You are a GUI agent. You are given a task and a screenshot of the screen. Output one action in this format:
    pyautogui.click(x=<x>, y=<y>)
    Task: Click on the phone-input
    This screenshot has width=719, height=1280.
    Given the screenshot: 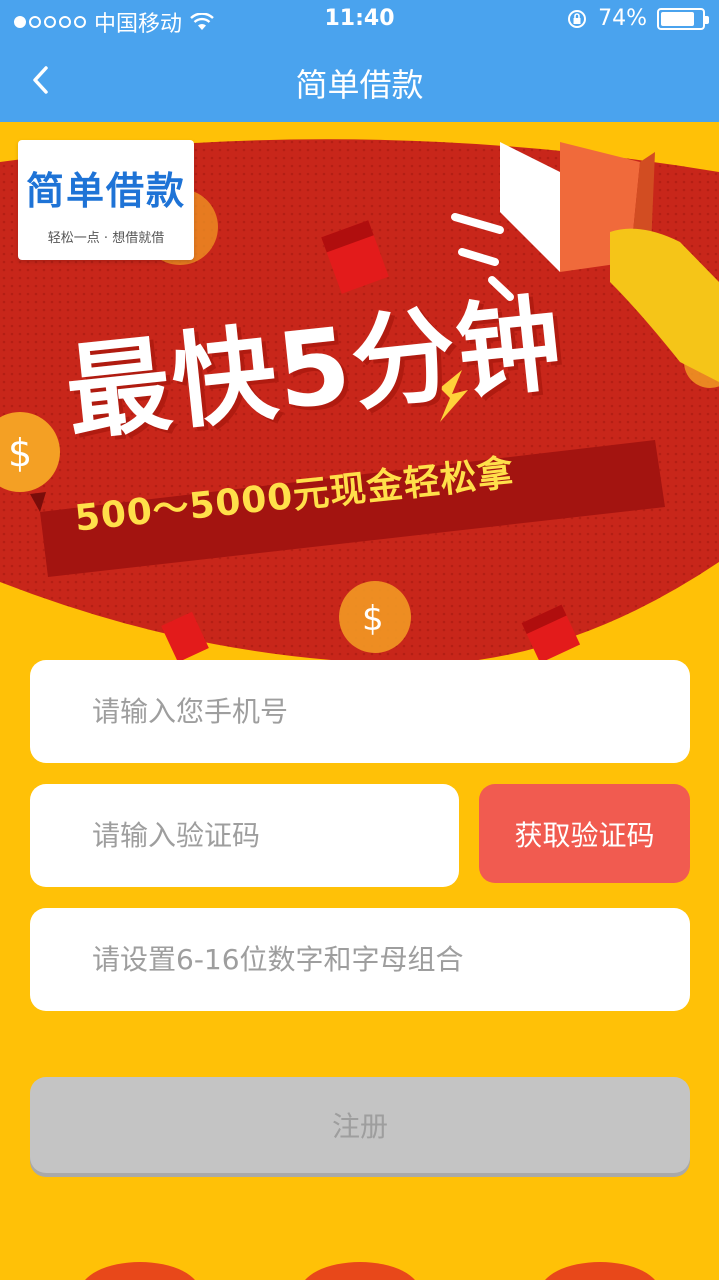 What is the action you would take?
    pyautogui.click(x=360, y=711)
    